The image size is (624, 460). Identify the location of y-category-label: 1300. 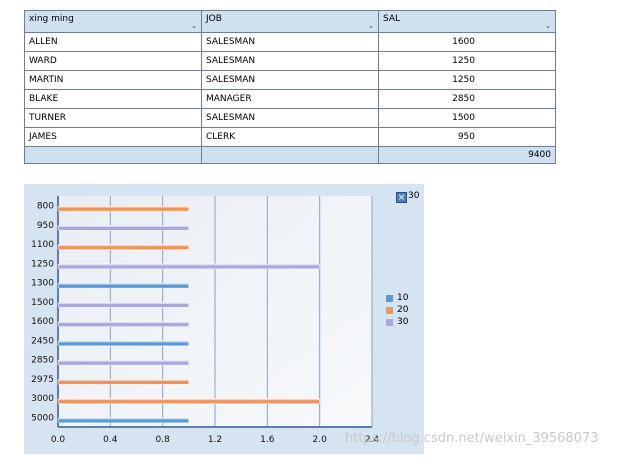
(42, 284).